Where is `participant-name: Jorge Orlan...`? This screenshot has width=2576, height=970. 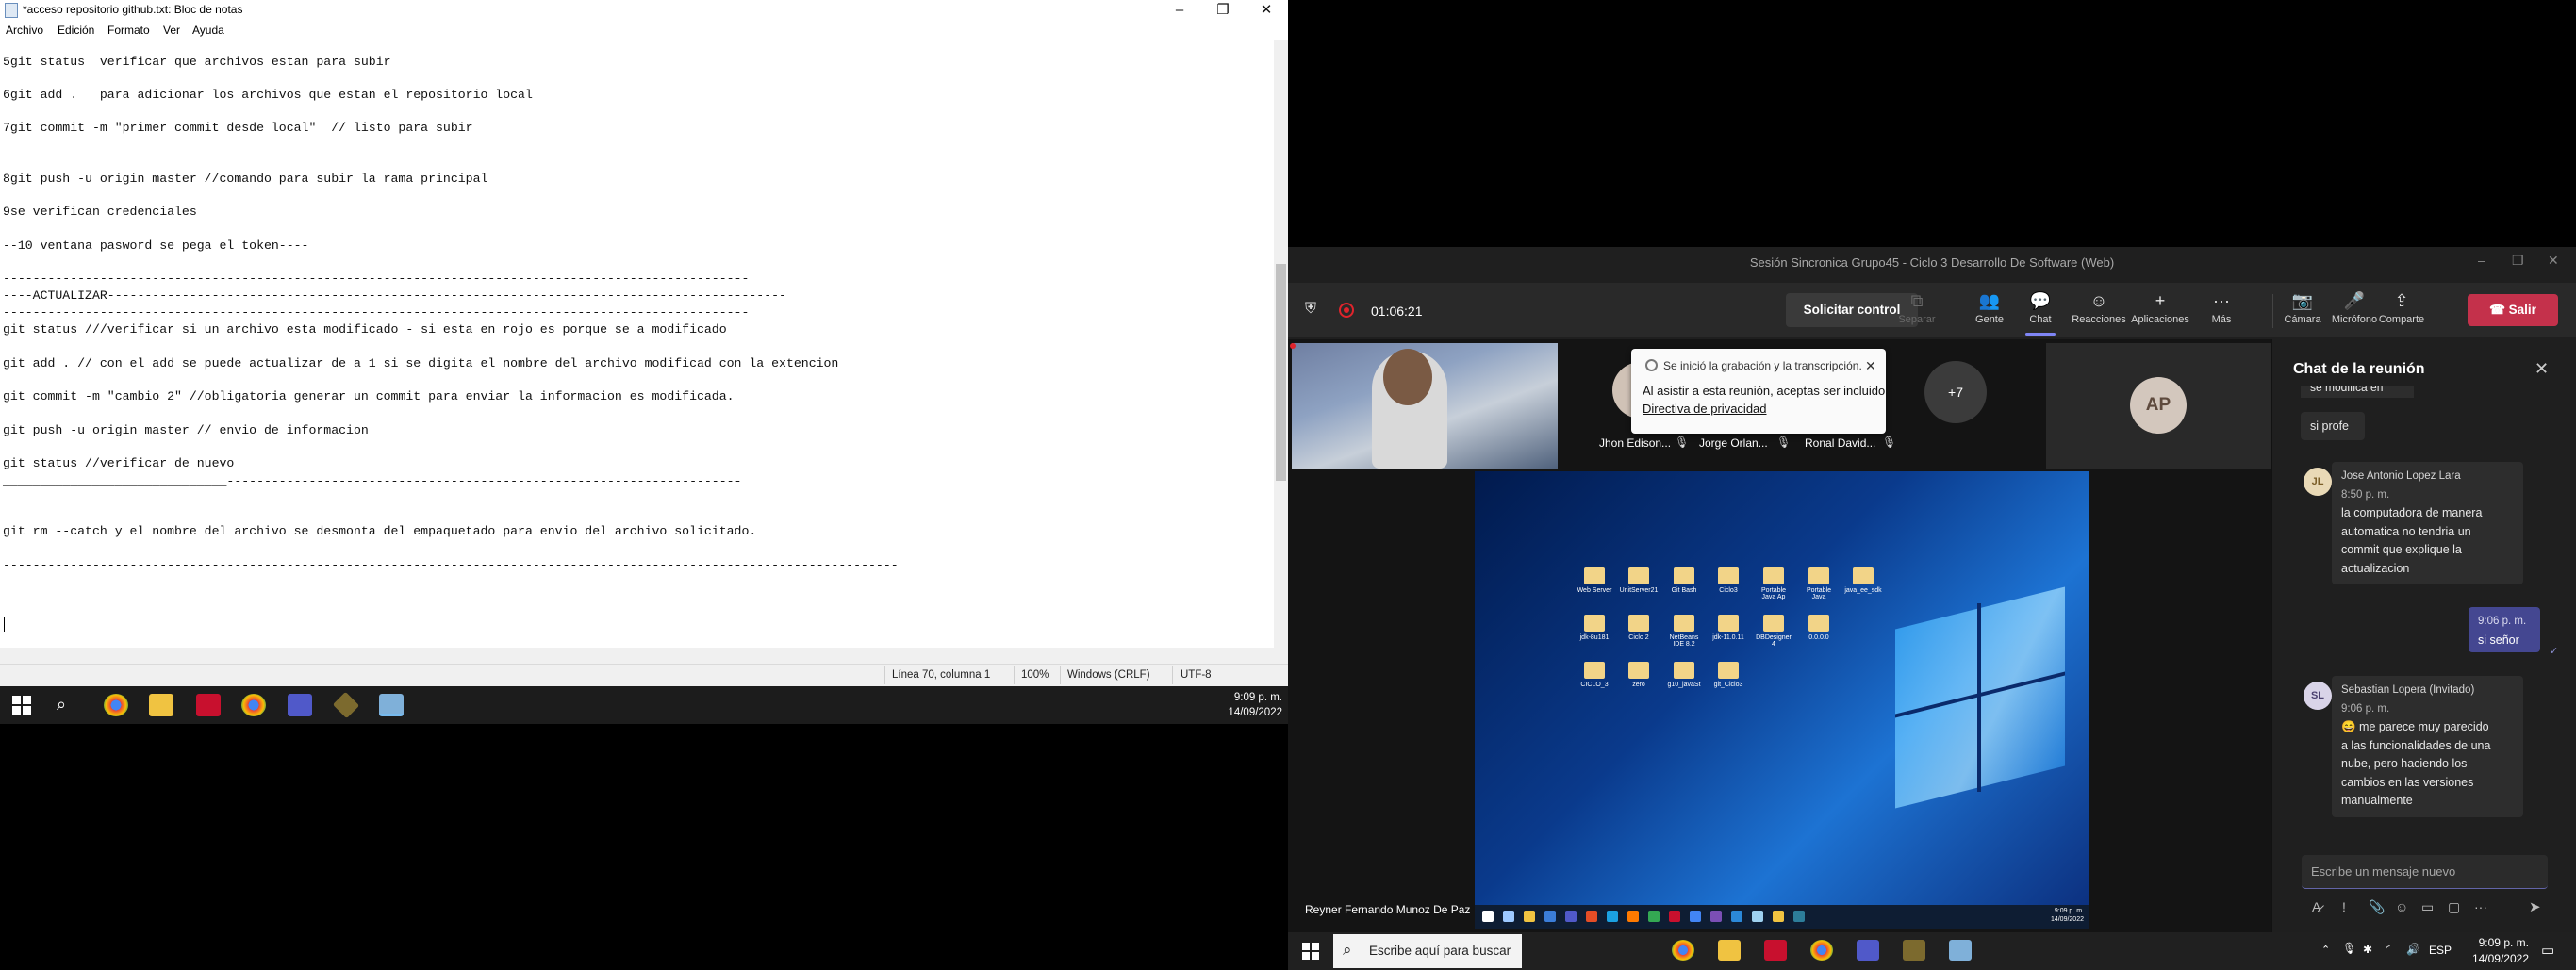 participant-name: Jorge Orlan... is located at coordinates (1733, 443).